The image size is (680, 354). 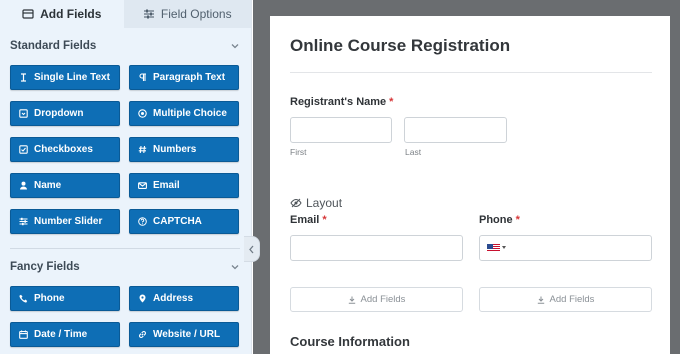 What do you see at coordinates (413, 152) in the screenshot?
I see `last-sublabel: Last` at bounding box center [413, 152].